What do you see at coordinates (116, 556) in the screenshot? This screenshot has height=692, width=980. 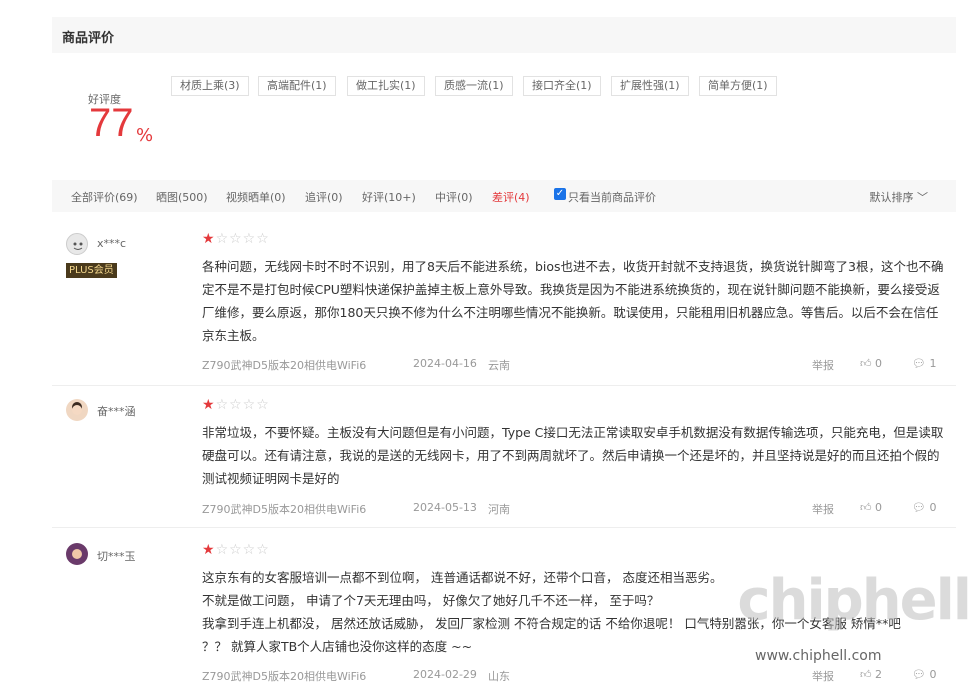 I see `username: 切***玉` at bounding box center [116, 556].